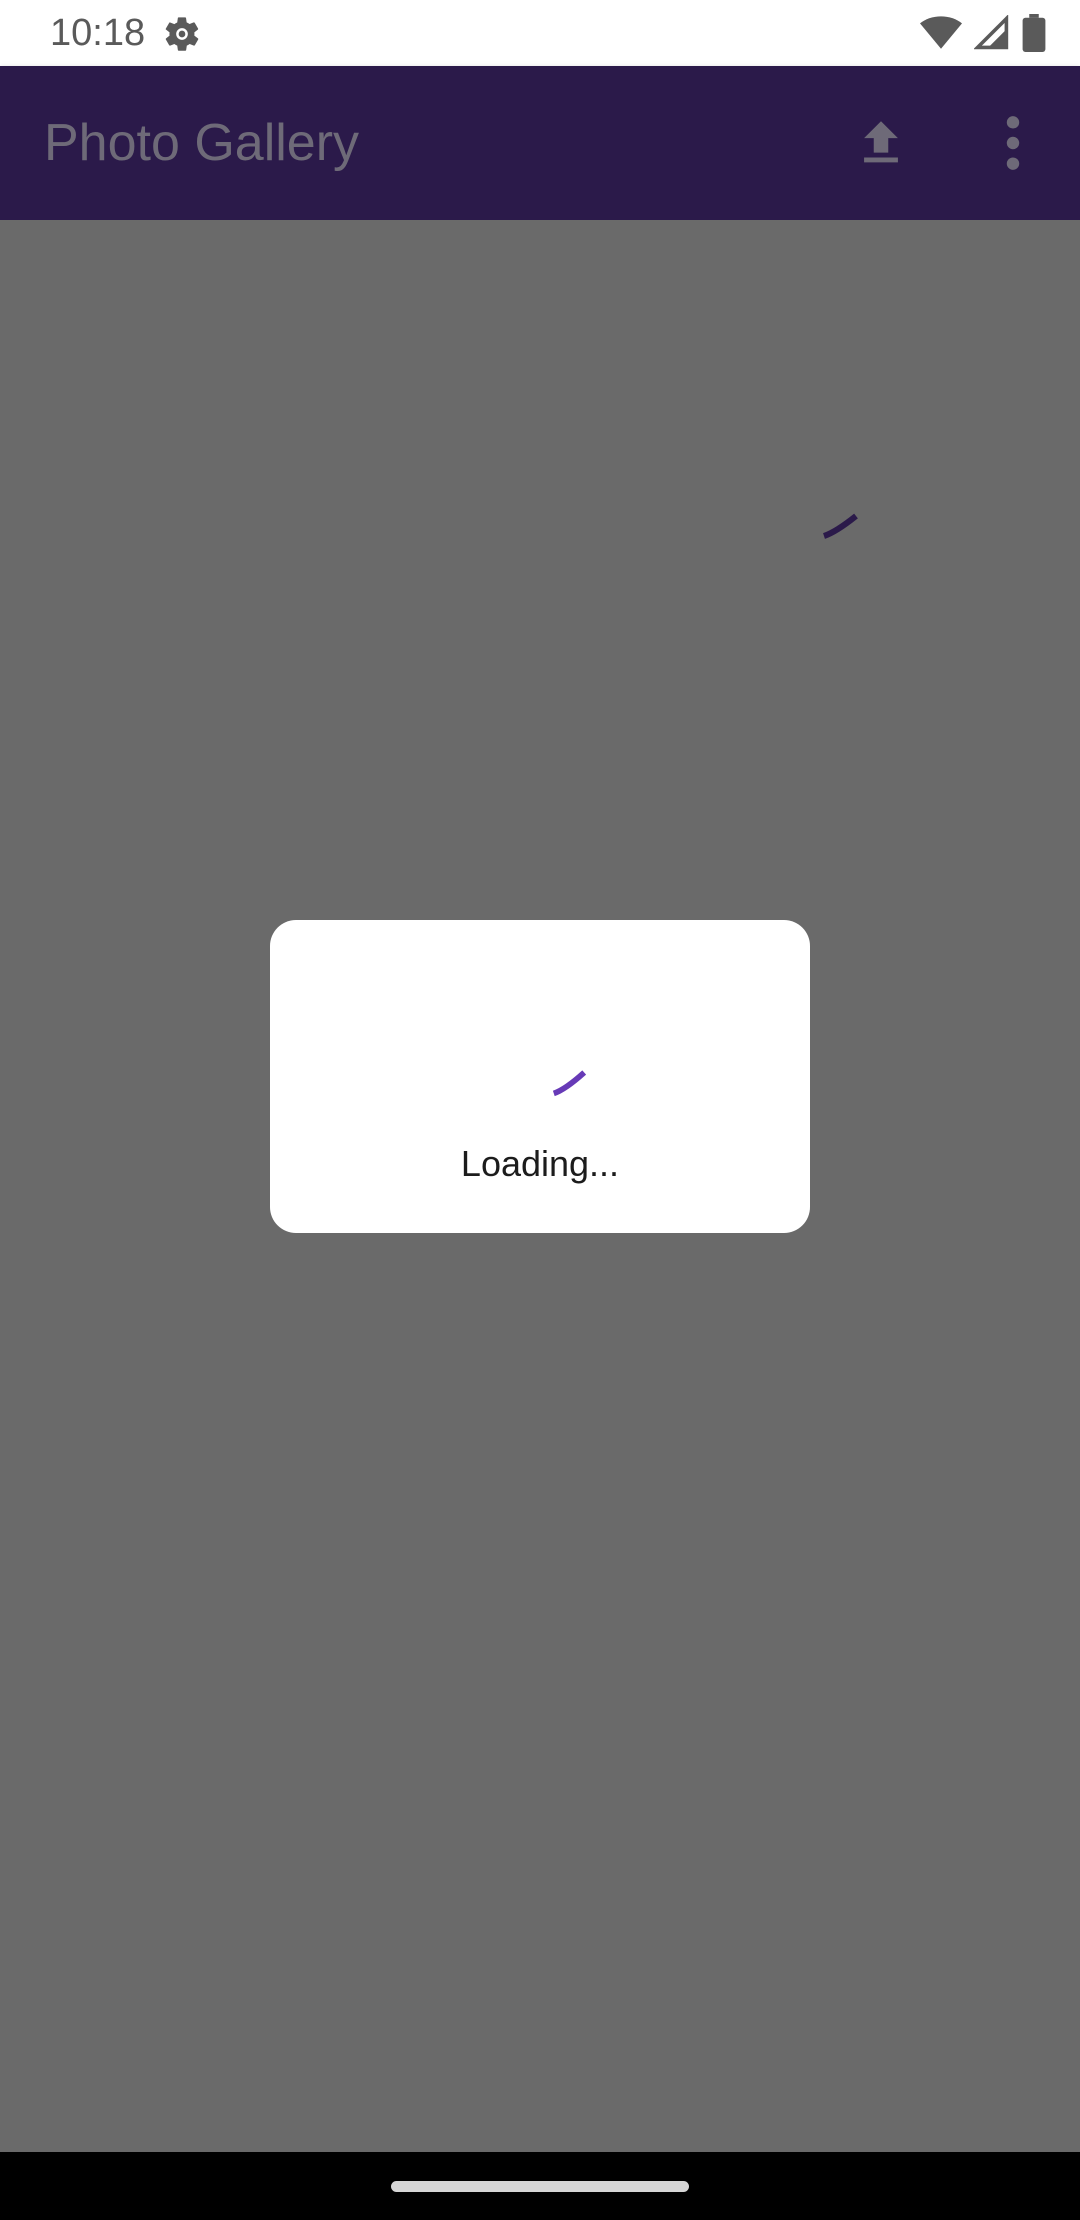 The height and width of the screenshot is (2220, 1080). I want to click on loading-spinner, so click(569, 1083).